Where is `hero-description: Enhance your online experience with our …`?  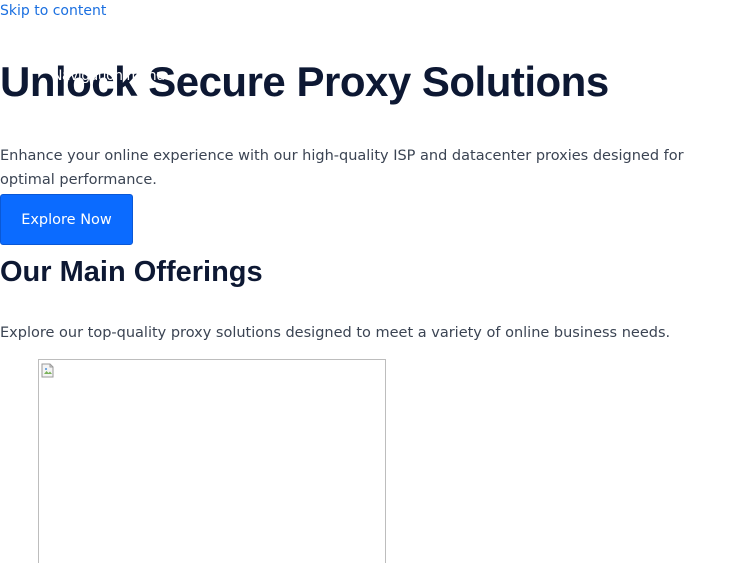 hero-description: Enhance your online experience with our … is located at coordinates (342, 168).